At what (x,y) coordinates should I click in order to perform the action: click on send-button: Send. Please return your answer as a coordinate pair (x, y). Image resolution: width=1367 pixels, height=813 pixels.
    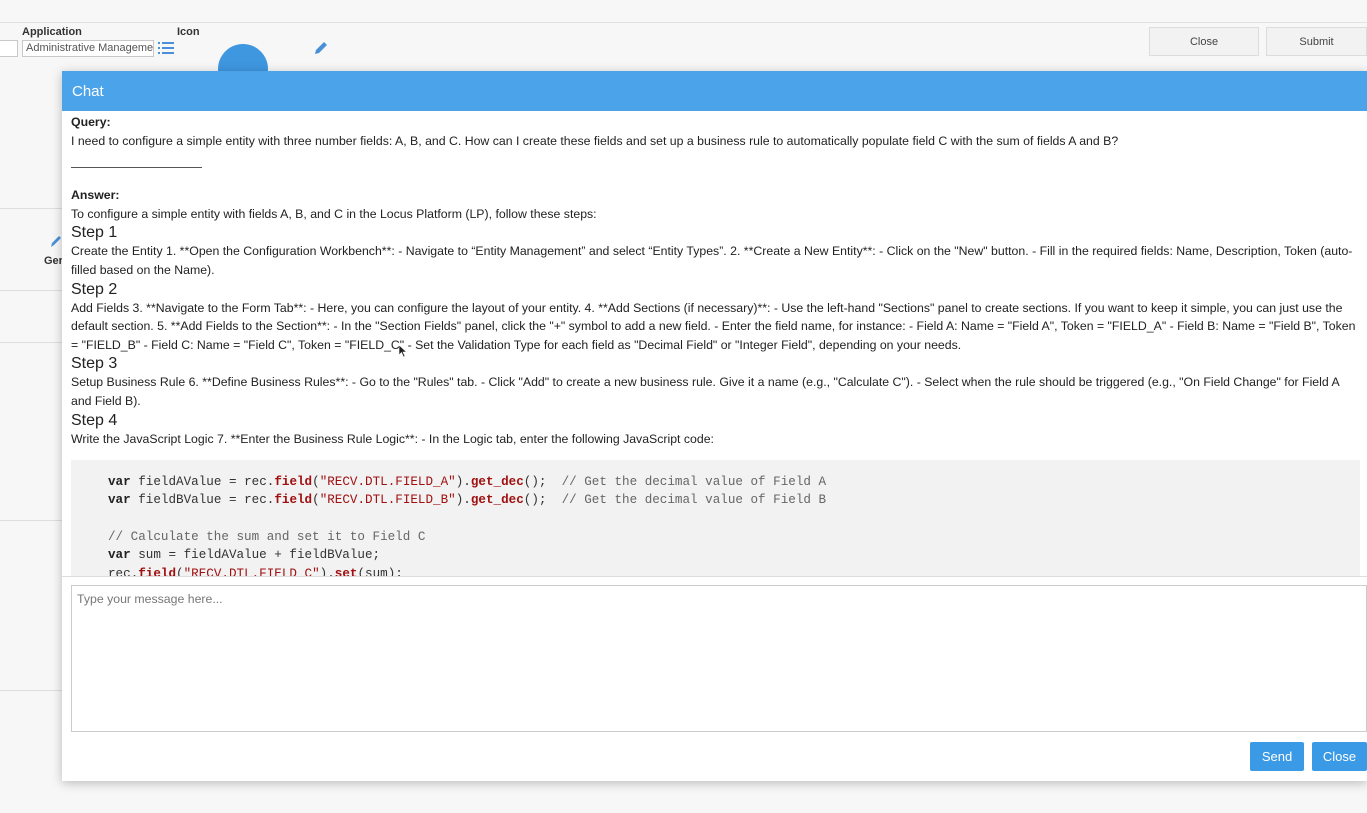
    Looking at the image, I should click on (1277, 756).